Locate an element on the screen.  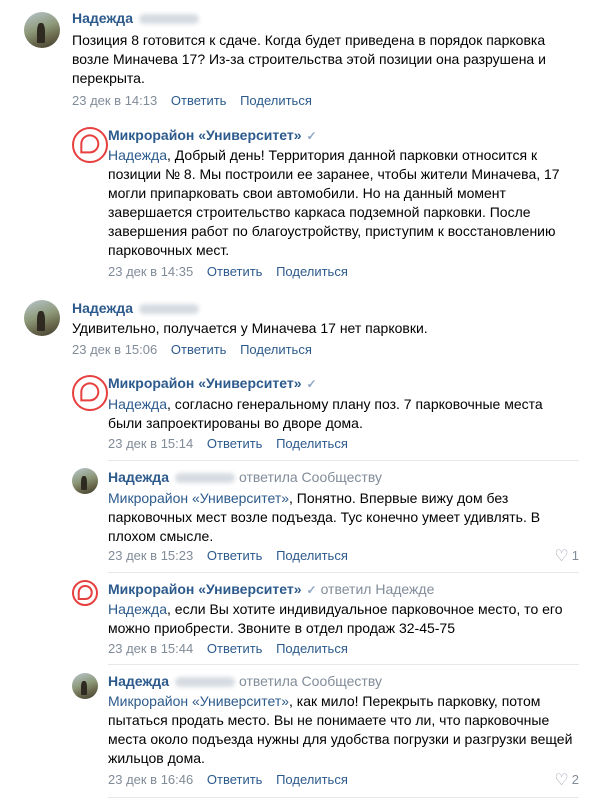
comment-date: 23 дек в 15:14 is located at coordinates (150, 443).